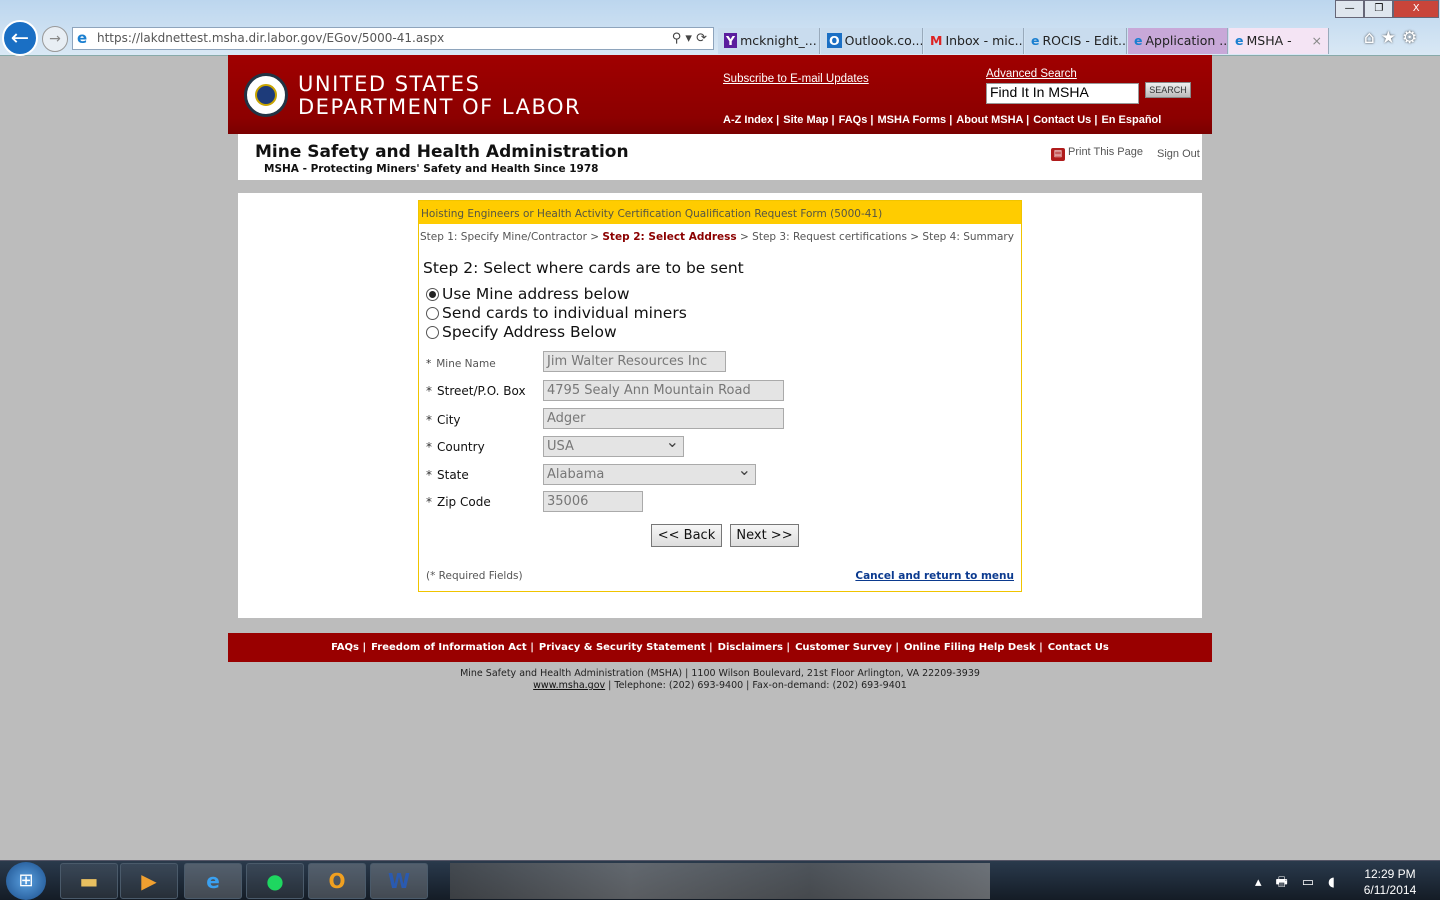 Image resolution: width=1440 pixels, height=900 pixels. I want to click on search-button: SEARCH, so click(1168, 90).